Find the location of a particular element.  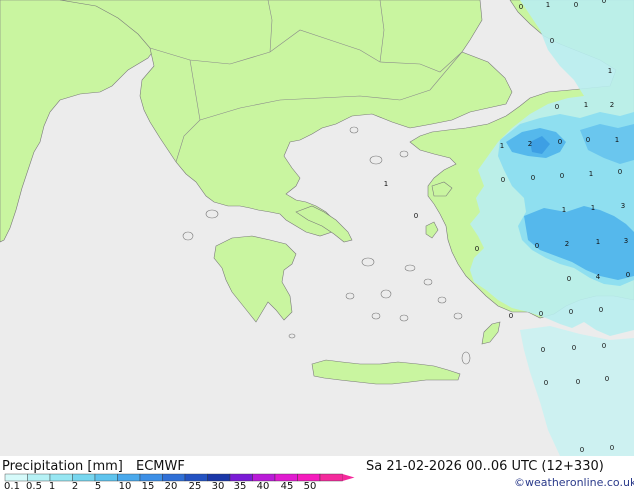

legend-tick-label: 40 is located at coordinates (263, 485).